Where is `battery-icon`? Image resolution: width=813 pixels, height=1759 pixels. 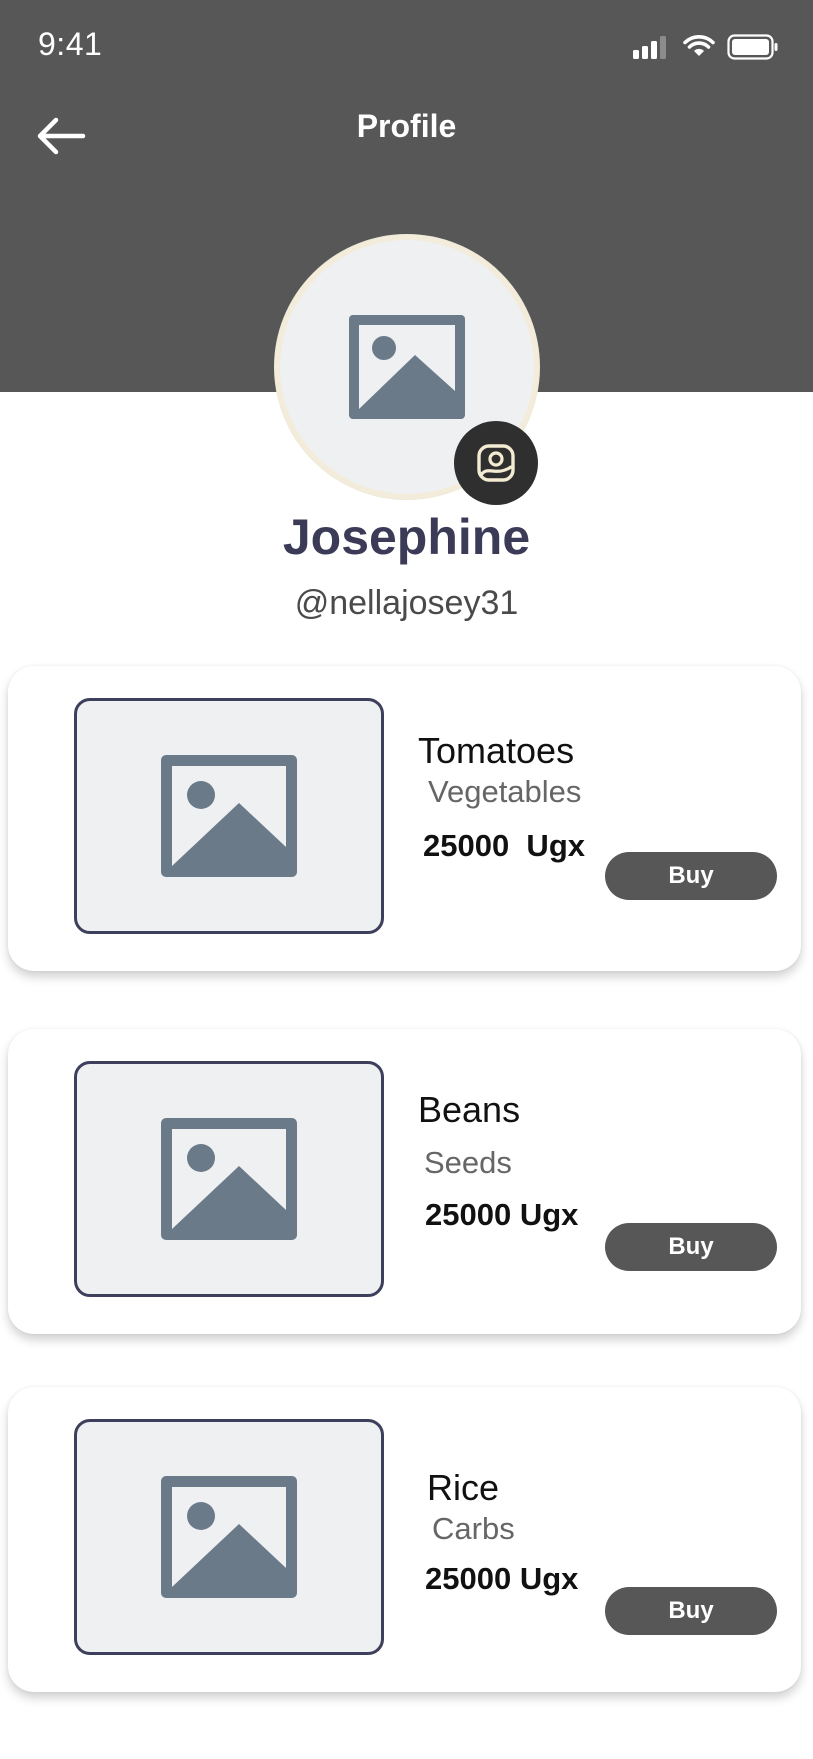
battery-icon is located at coordinates (752, 47).